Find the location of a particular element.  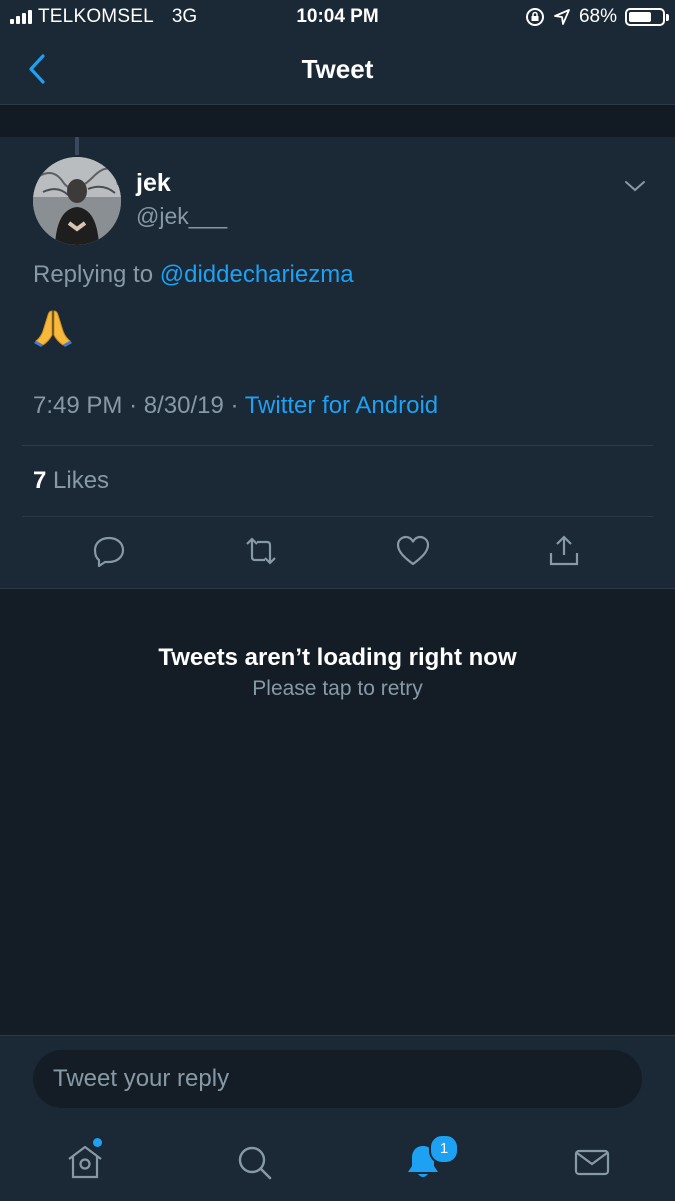

reply-icon is located at coordinates (109, 552).